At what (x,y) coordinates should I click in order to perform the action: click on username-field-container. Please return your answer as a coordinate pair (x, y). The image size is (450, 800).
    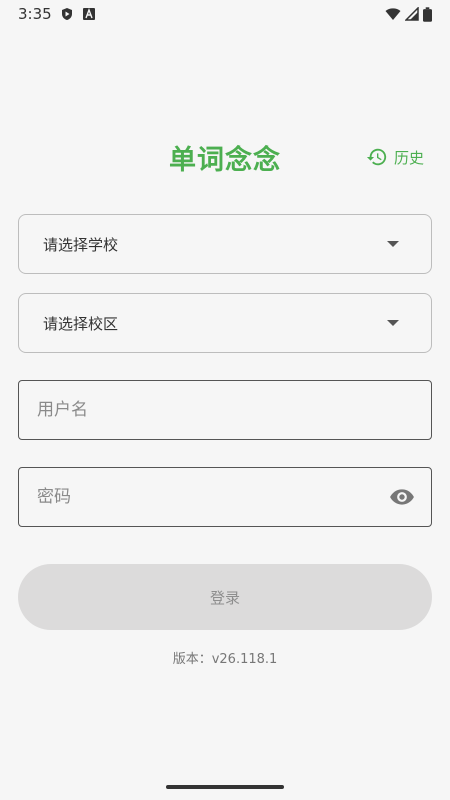
    Looking at the image, I should click on (225, 410).